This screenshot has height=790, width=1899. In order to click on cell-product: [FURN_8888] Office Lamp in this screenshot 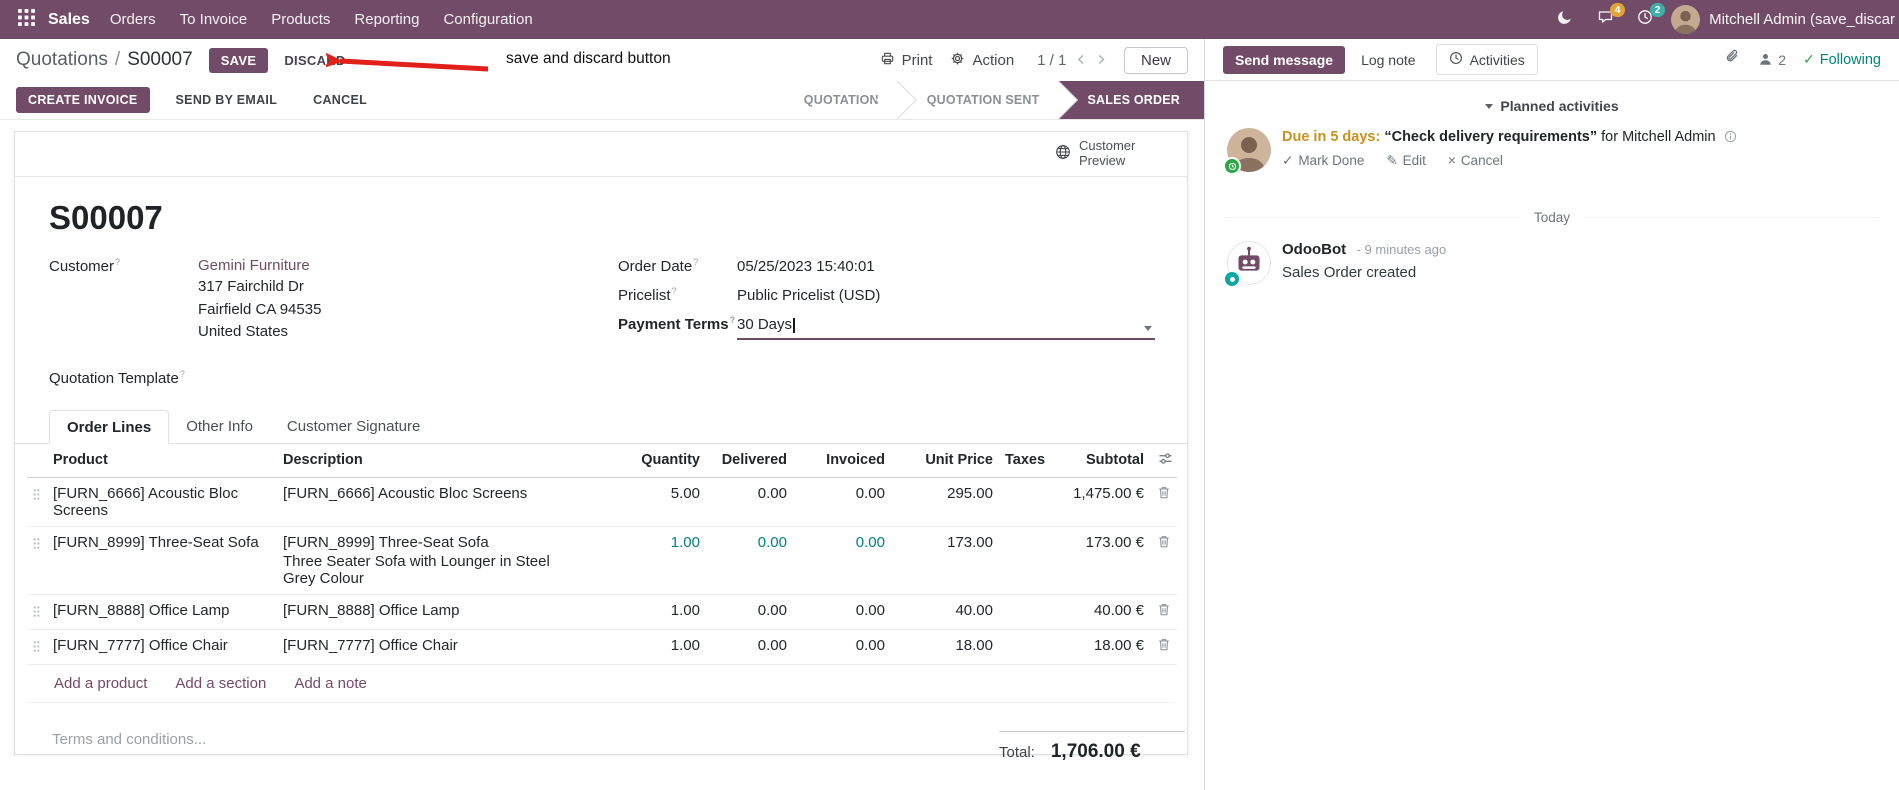, I will do `click(162, 612)`.